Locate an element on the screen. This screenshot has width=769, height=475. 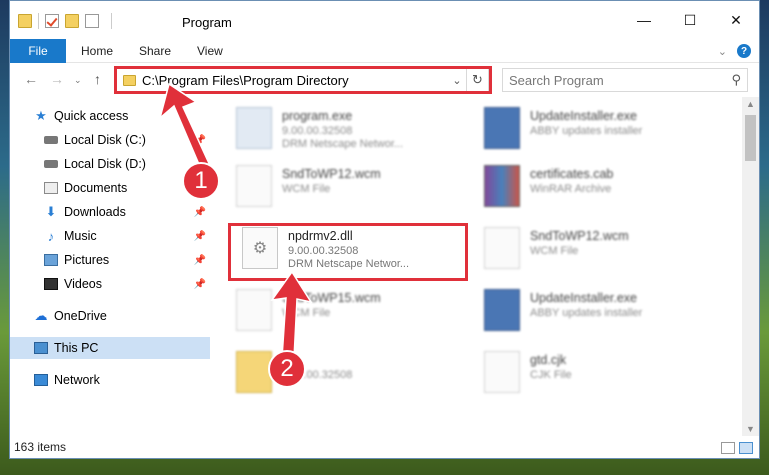
arrow-2-icon is located at coordinates (291, 314).